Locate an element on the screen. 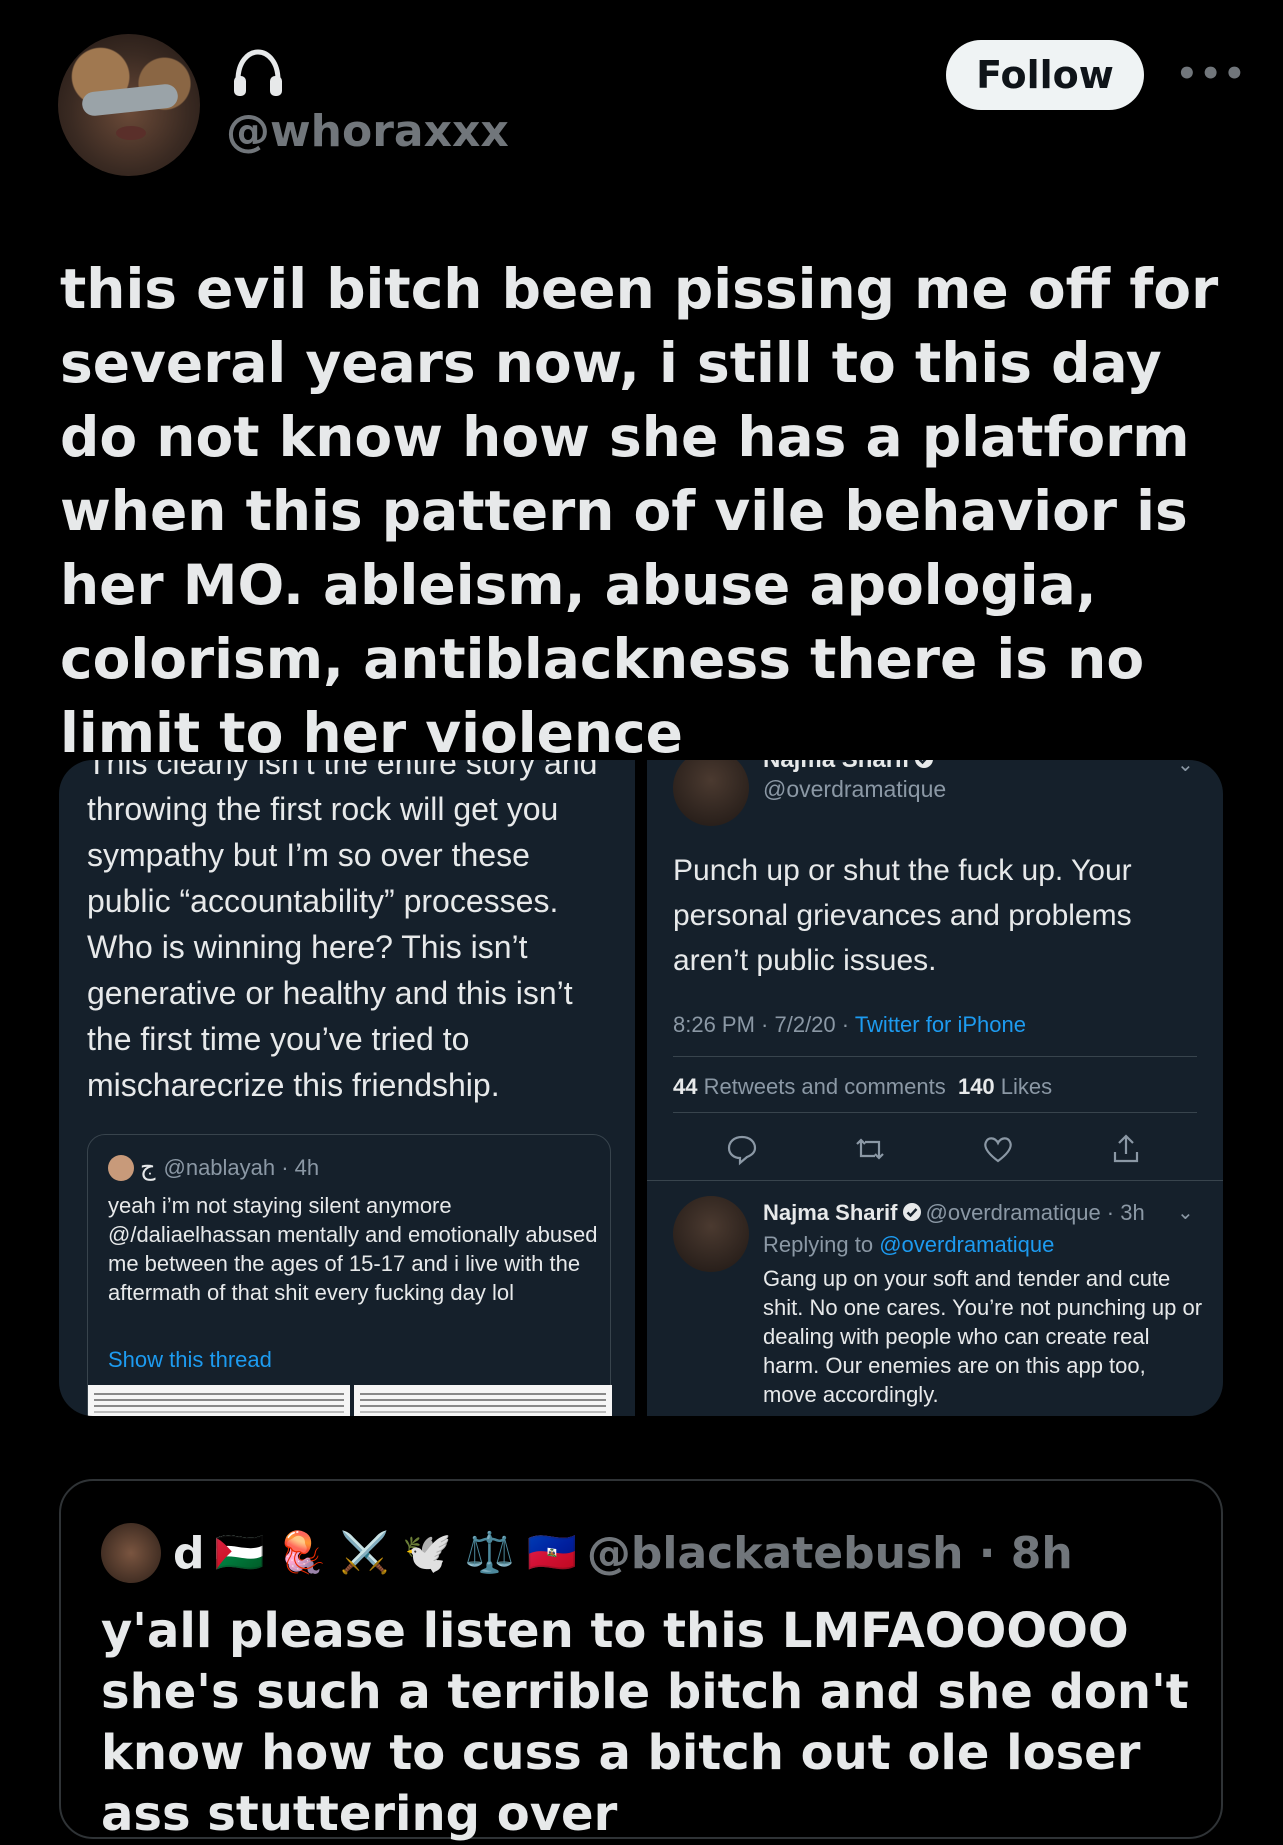  screenshot-author-name: Najma Sharif is located at coordinates (850, 767).